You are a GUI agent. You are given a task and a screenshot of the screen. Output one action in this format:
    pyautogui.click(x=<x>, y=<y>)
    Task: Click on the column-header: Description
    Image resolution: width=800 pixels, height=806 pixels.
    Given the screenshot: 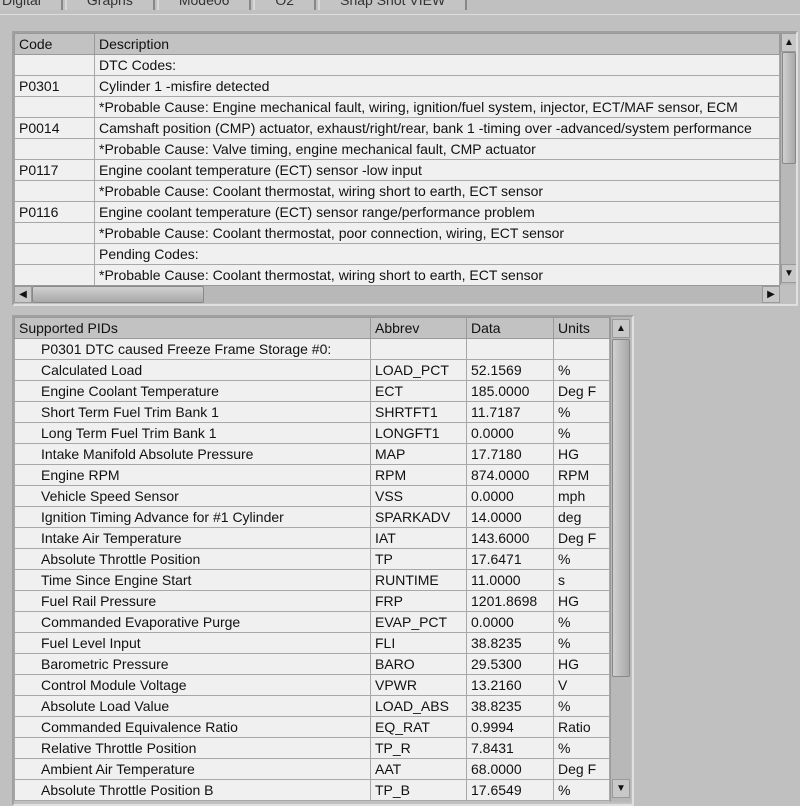 What is the action you would take?
    pyautogui.click(x=437, y=44)
    